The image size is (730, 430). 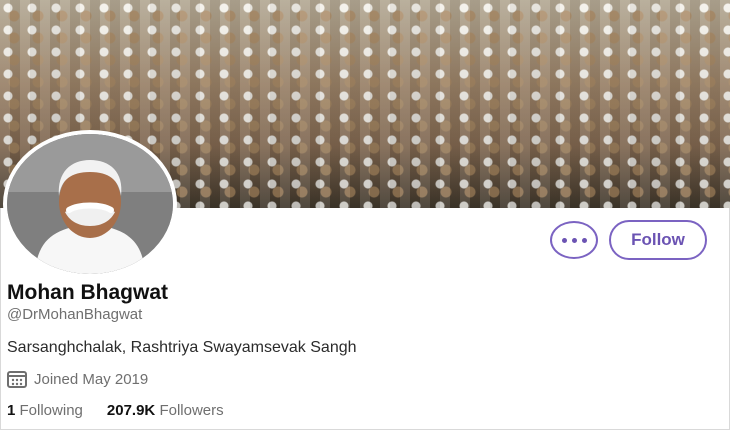 What do you see at coordinates (75, 314) in the screenshot?
I see `profile-handle: @DrMohanBhagwat` at bounding box center [75, 314].